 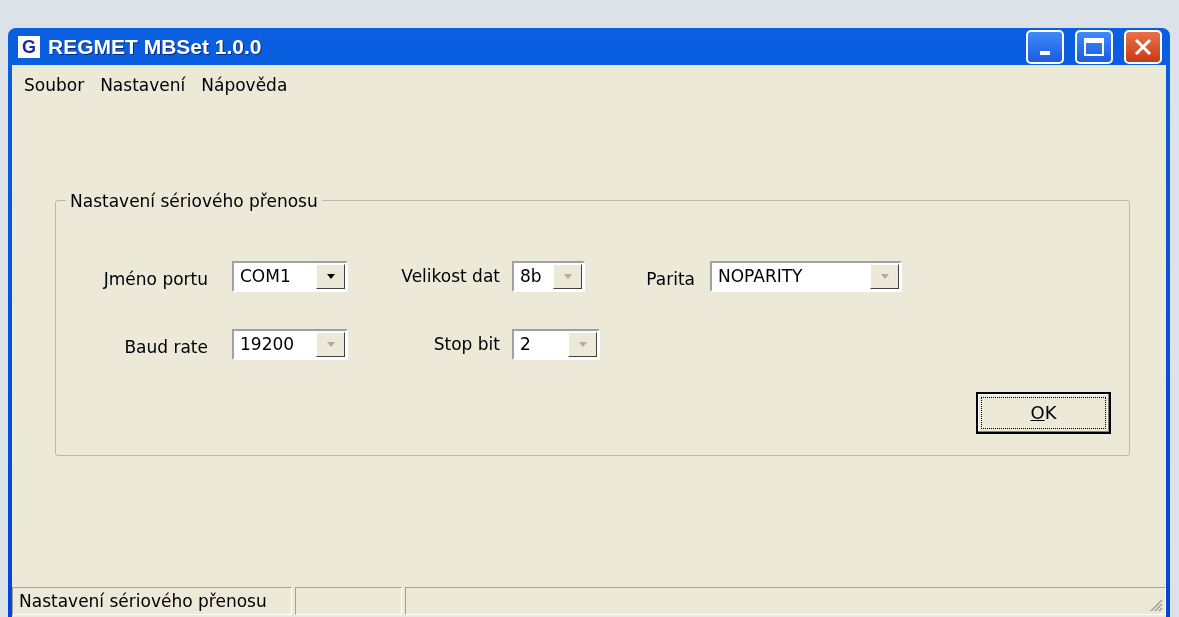 I want to click on close-icon, so click(x=1143, y=46).